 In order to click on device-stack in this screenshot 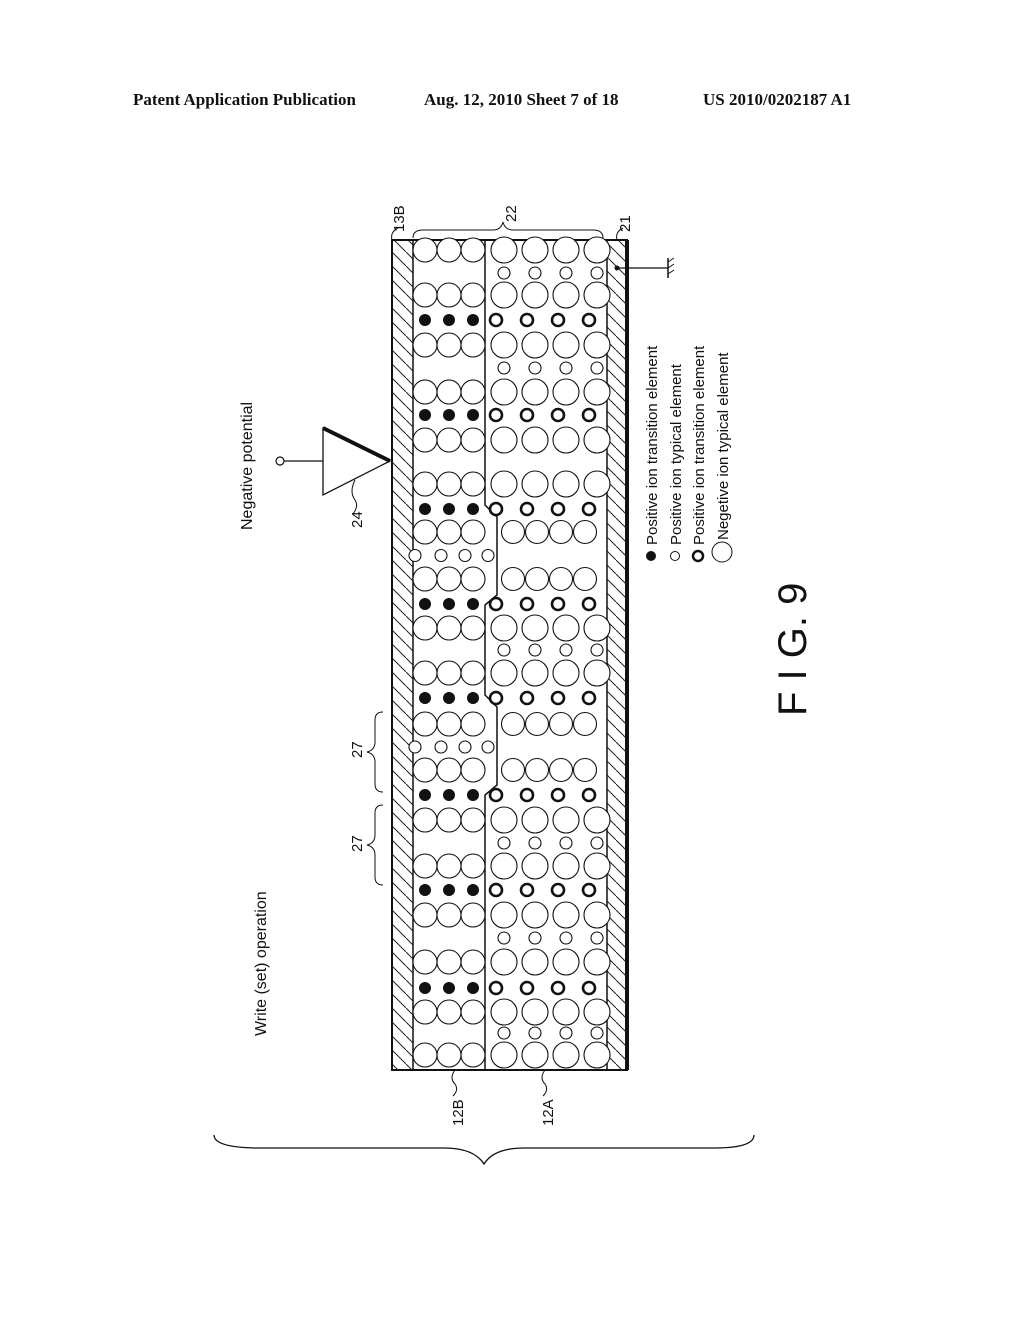, I will do `click(510, 653)`.